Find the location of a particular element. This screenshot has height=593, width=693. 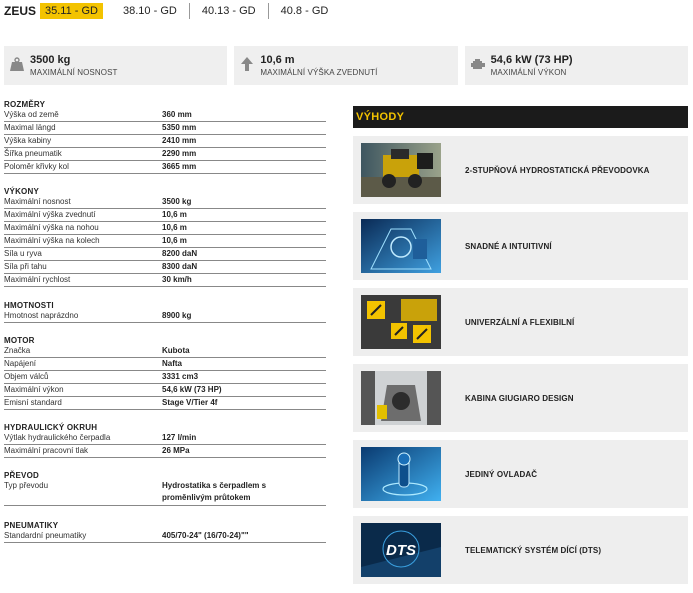

spec-key: Maximální výška zvednutí is located at coordinates (50, 214).